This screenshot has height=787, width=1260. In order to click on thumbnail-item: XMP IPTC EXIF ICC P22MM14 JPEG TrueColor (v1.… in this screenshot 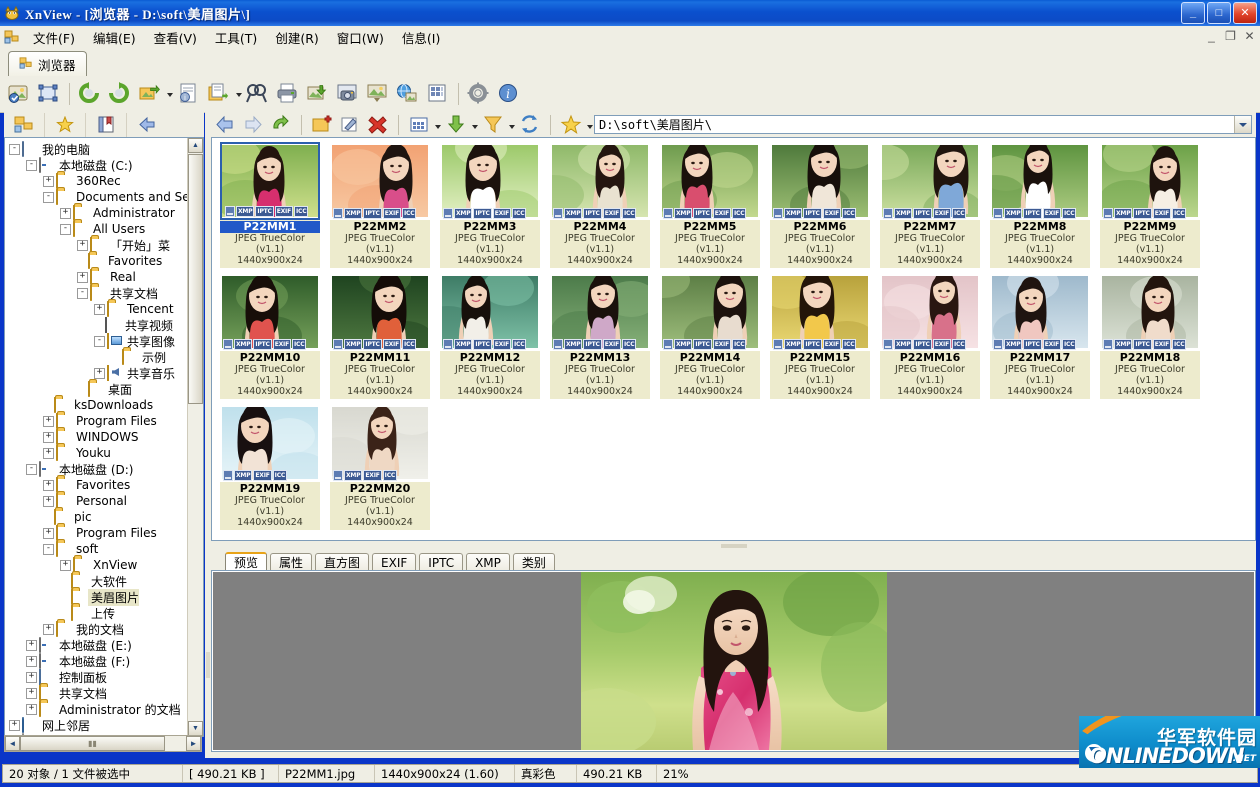, I will do `click(710, 336)`.